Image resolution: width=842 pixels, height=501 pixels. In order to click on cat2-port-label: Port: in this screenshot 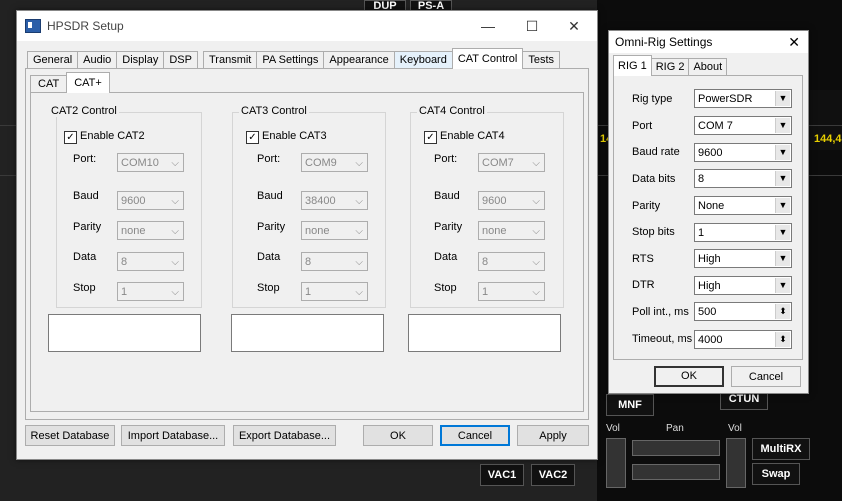, I will do `click(85, 159)`.